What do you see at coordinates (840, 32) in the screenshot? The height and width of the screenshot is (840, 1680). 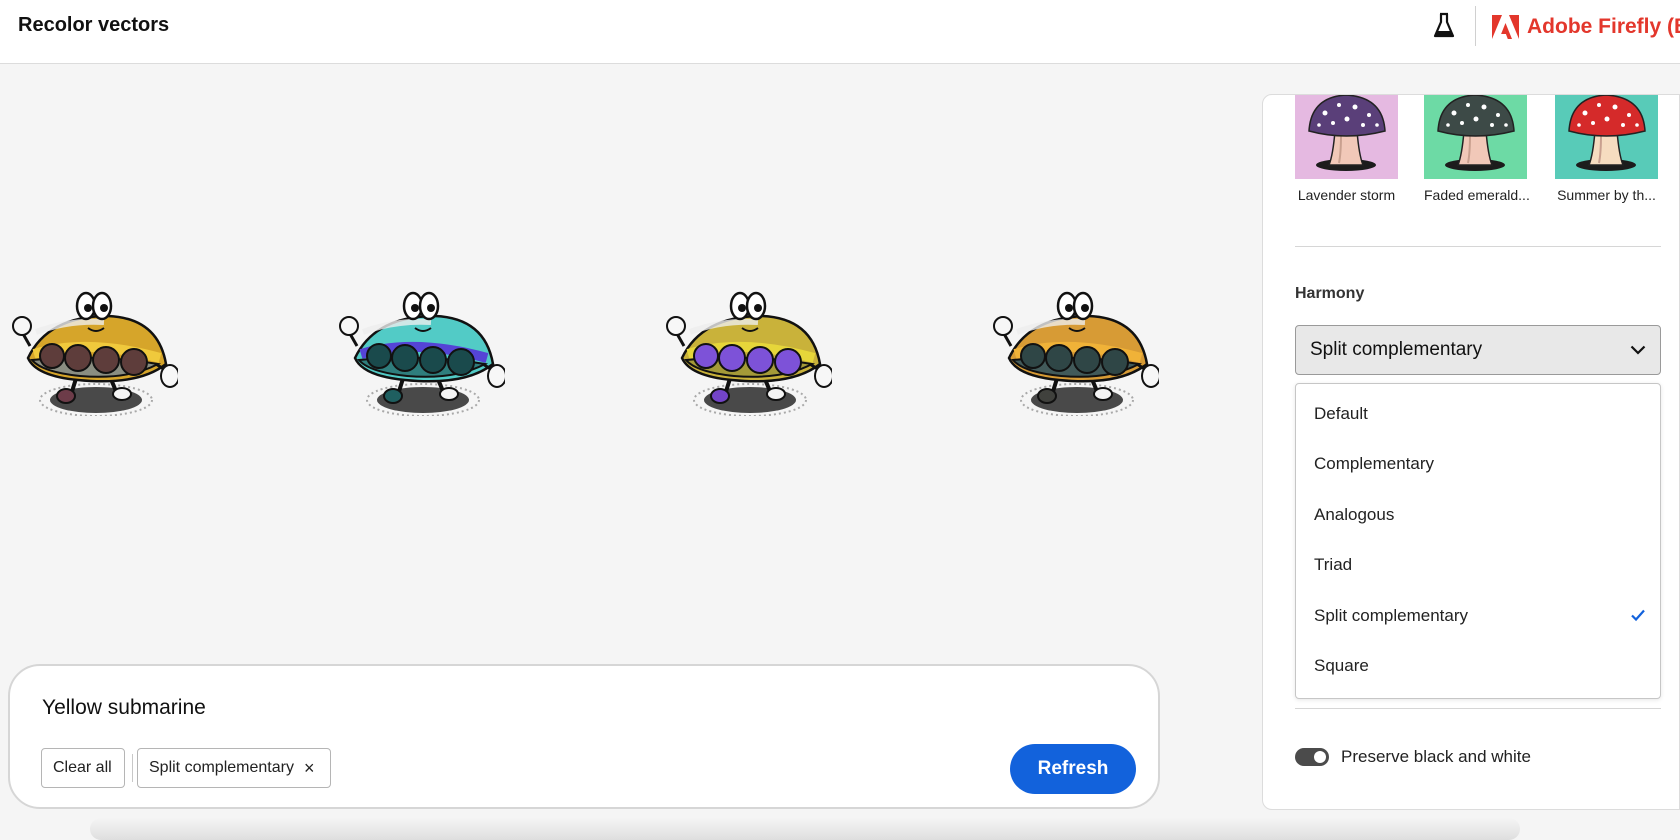 I see `top-bar: Recolor vectors Adobe Firefly (Beta)` at bounding box center [840, 32].